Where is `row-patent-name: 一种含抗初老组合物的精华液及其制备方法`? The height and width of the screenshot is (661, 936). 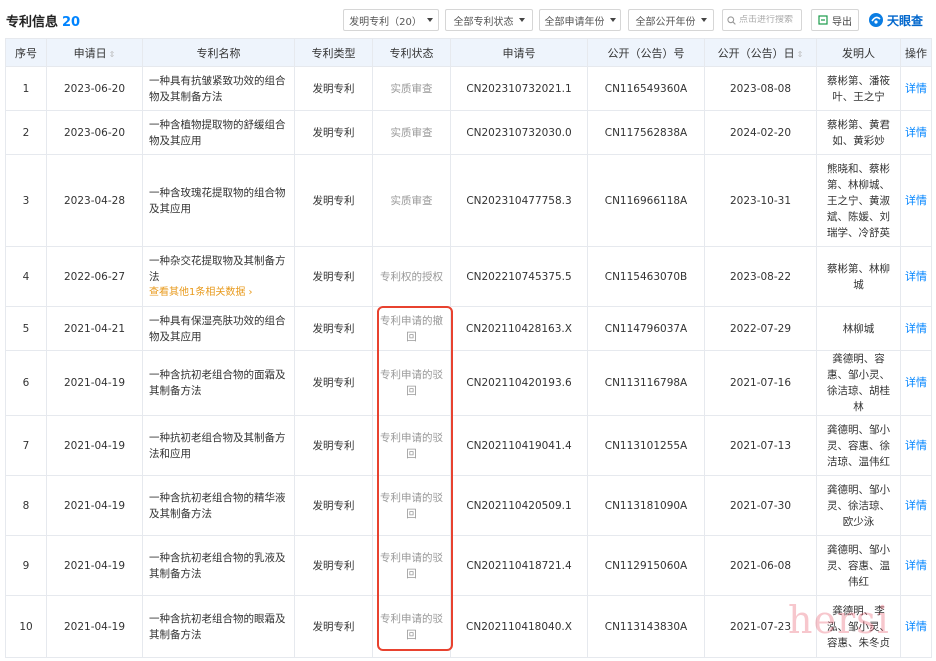
row-patent-name: 一种含抗初老组合物的精华液及其制备方法 is located at coordinates (218, 505).